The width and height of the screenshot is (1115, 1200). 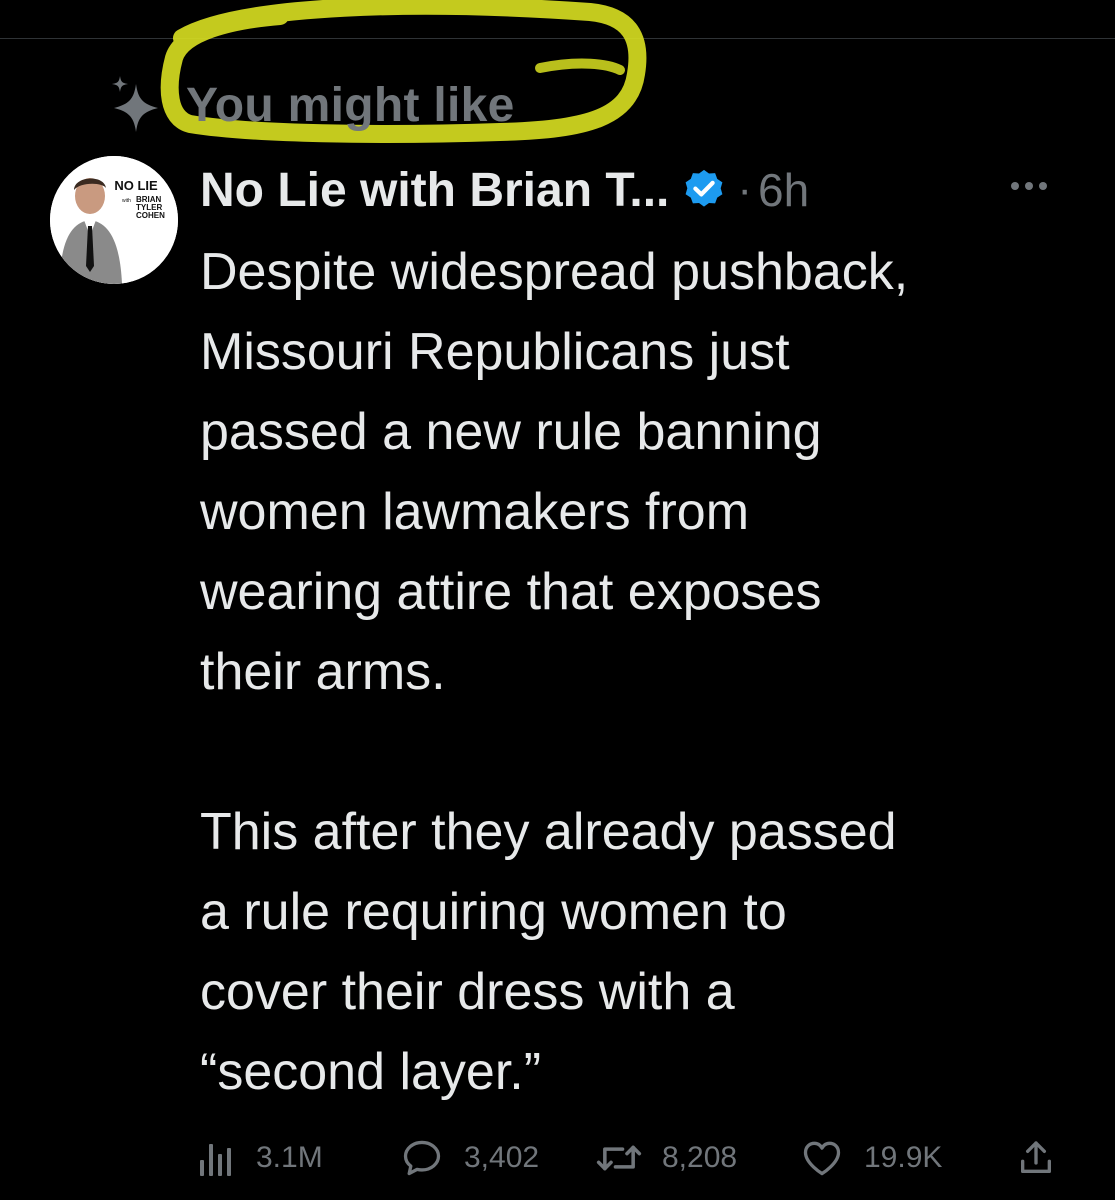 What do you see at coordinates (704, 188) in the screenshot?
I see `verified-badge-icon` at bounding box center [704, 188].